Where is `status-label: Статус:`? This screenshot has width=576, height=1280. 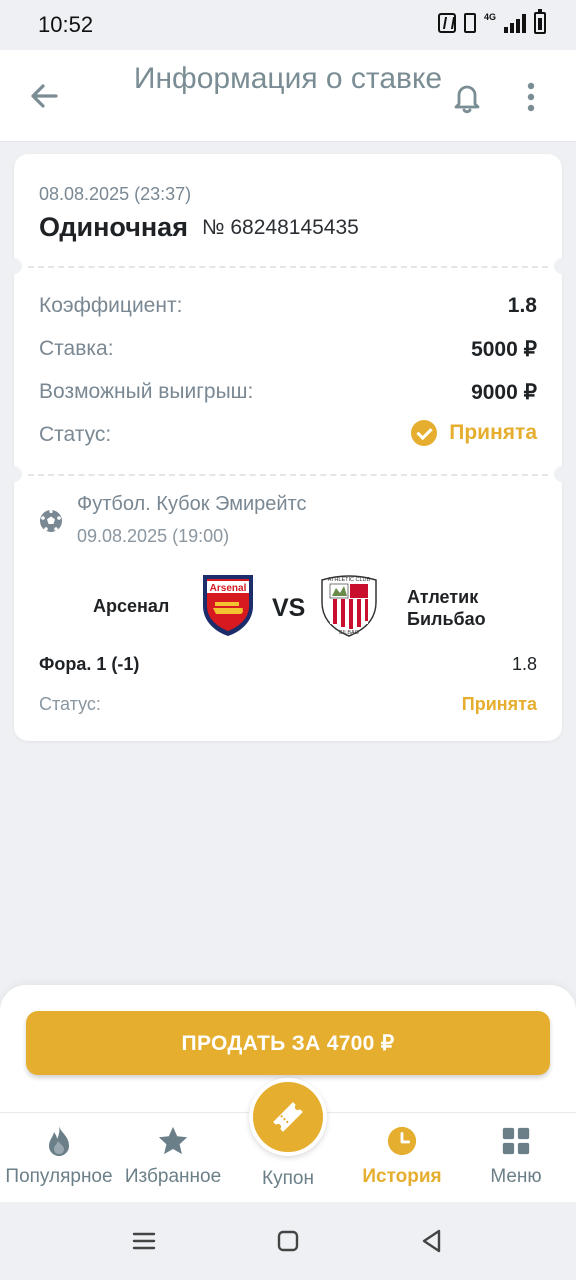 status-label: Статус: is located at coordinates (75, 434).